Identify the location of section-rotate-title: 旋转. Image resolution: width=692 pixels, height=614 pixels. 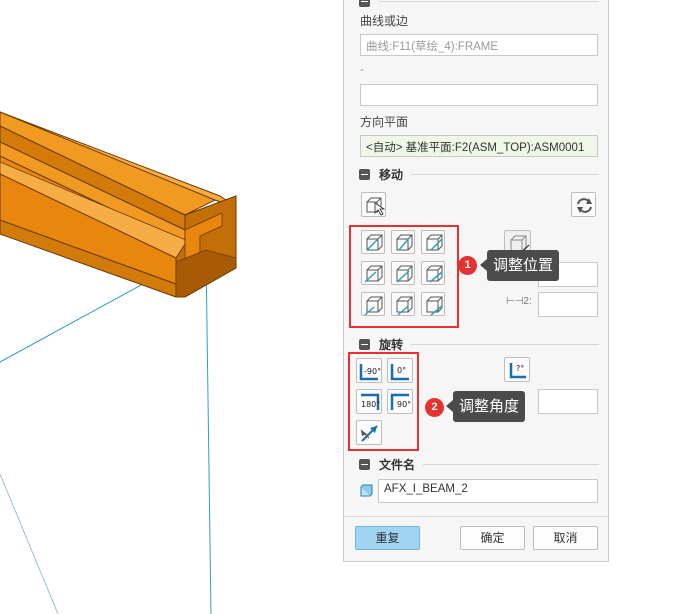
(391, 344).